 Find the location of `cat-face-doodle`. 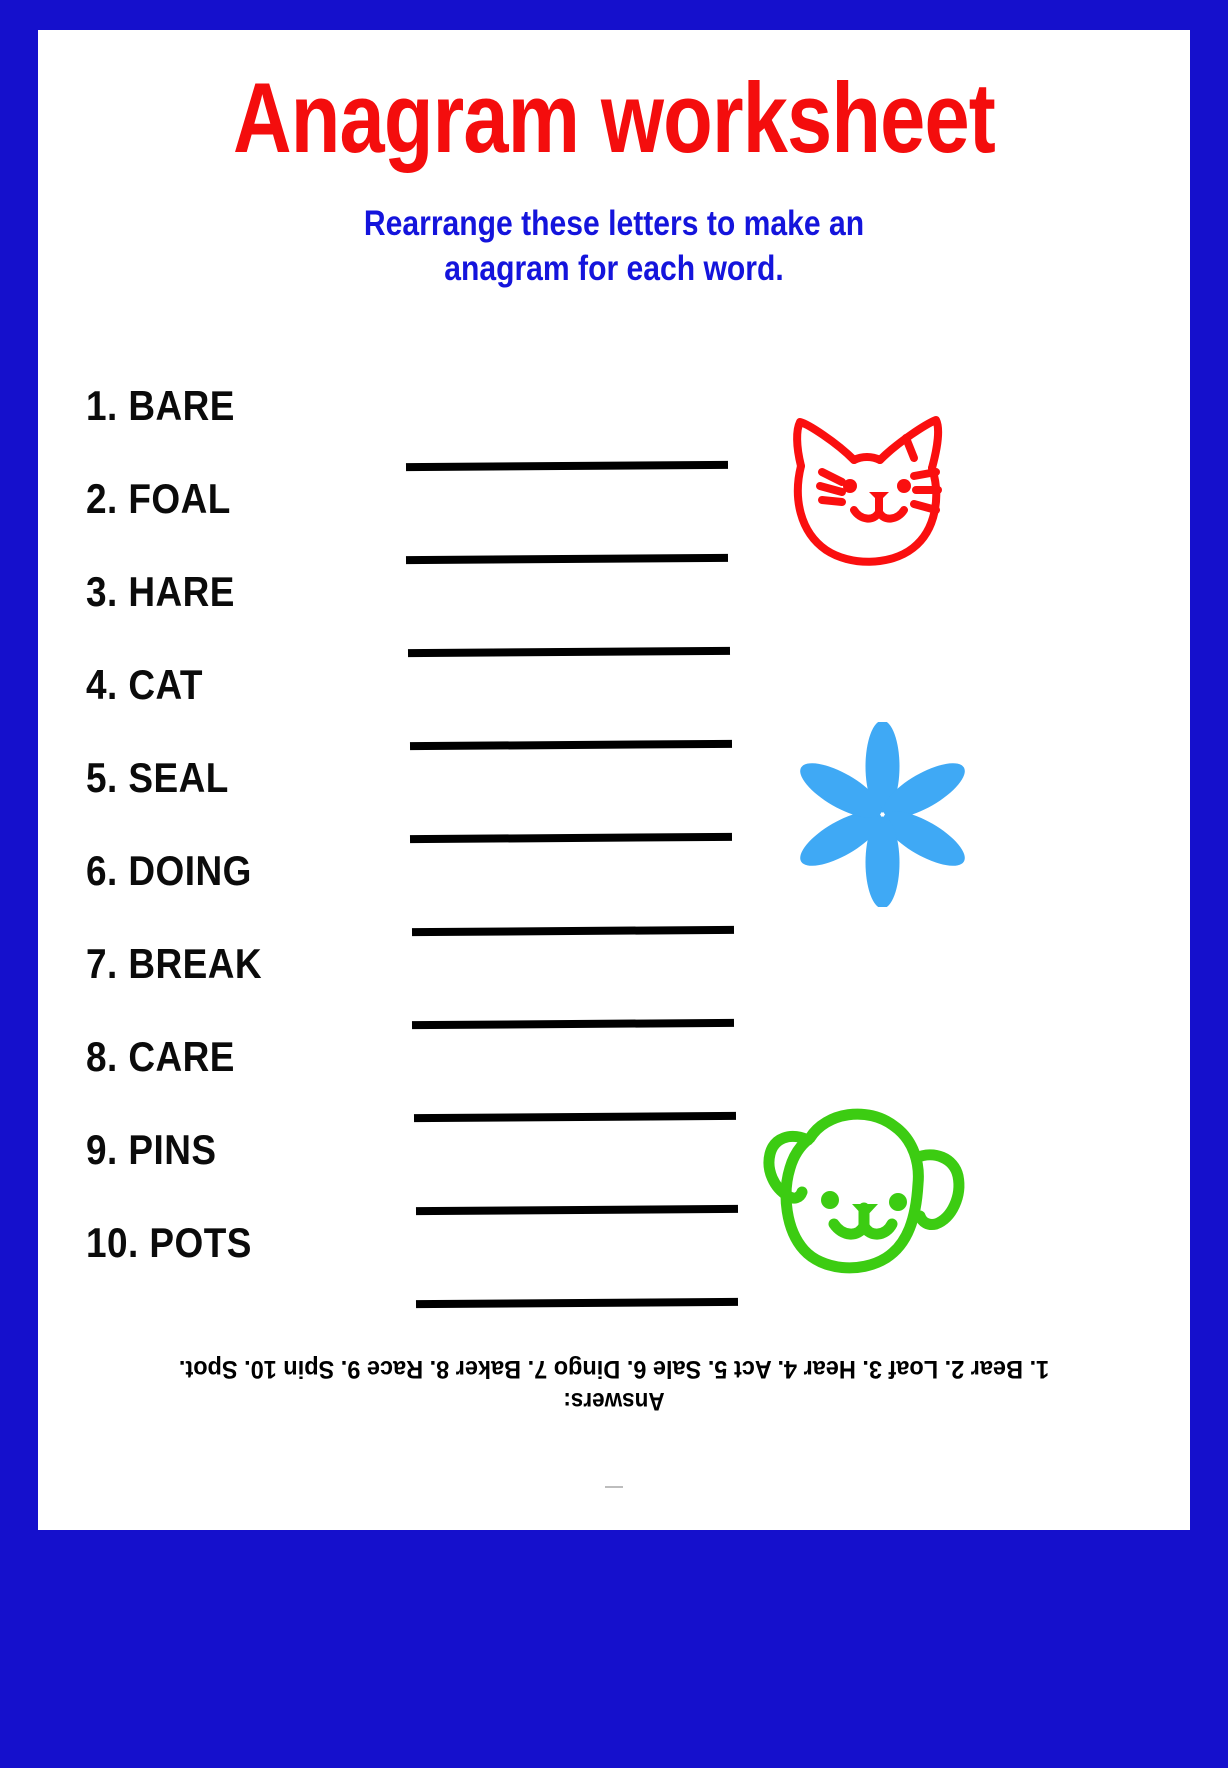

cat-face-doodle is located at coordinates (853, 480).